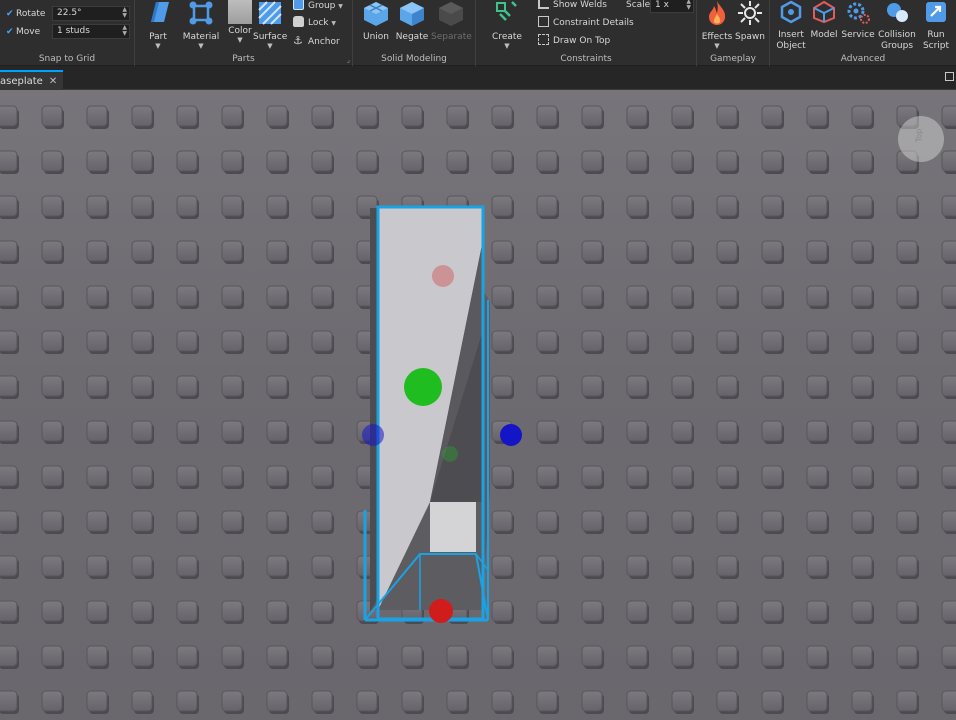 The height and width of the screenshot is (720, 956). I want to click on show-welds-toggle: Show Welds, so click(572, 6).